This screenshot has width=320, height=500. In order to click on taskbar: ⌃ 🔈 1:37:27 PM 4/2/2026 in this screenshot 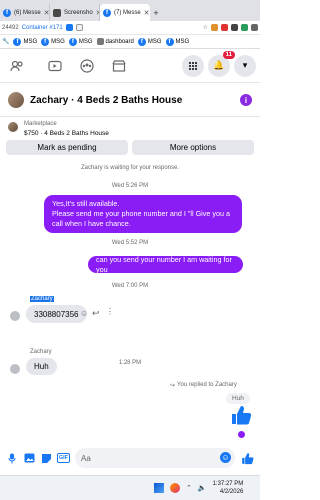, I will do `click(130, 487)`.